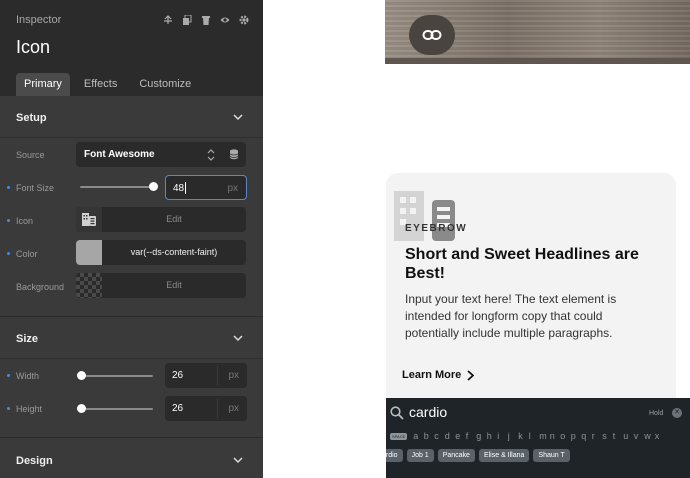 The width and height of the screenshot is (690, 478). I want to click on color-picker: var(--ds-content-faint), so click(161, 252).